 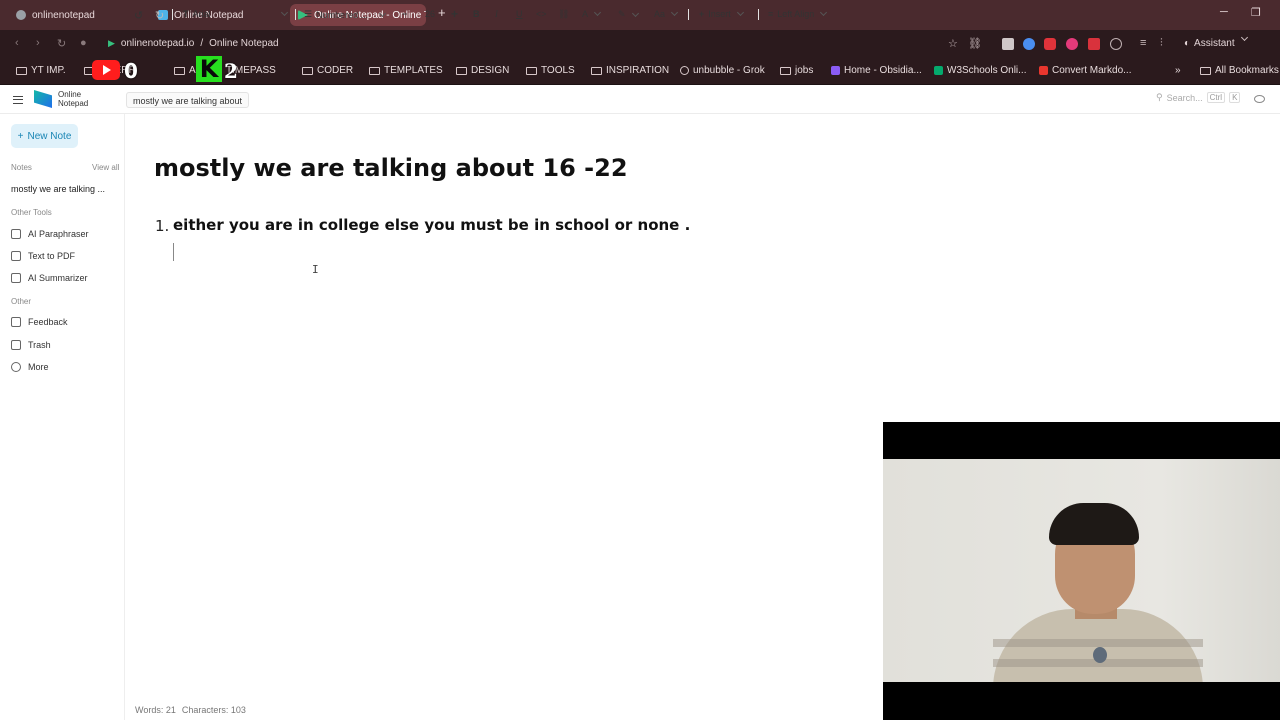 What do you see at coordinates (235, 13) in the screenshot?
I see `font-family-select: T Arial` at bounding box center [235, 13].